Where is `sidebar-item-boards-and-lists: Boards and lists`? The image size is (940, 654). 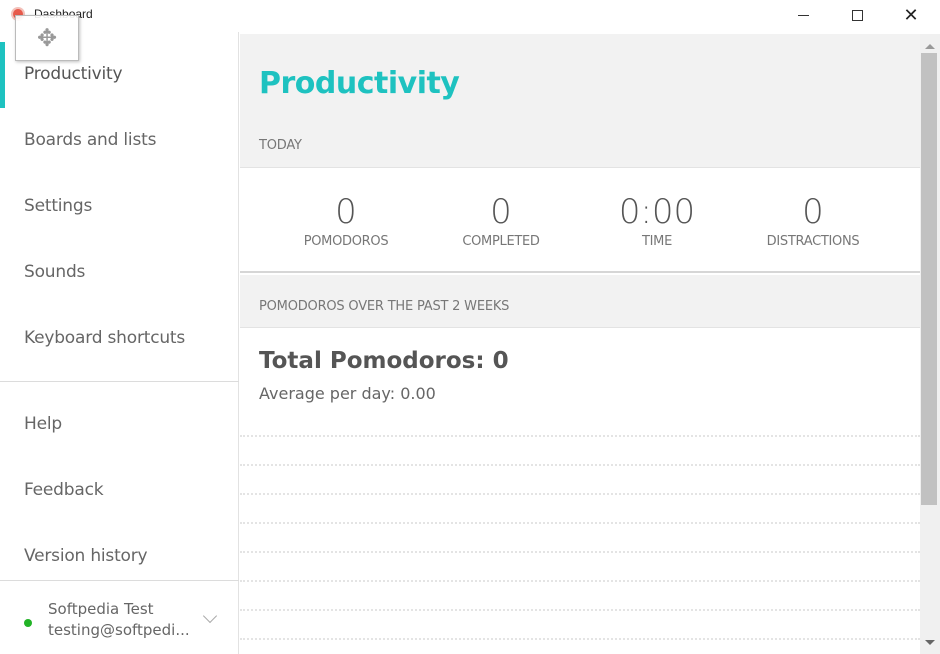
sidebar-item-boards-and-lists: Boards and lists is located at coordinates (90, 140).